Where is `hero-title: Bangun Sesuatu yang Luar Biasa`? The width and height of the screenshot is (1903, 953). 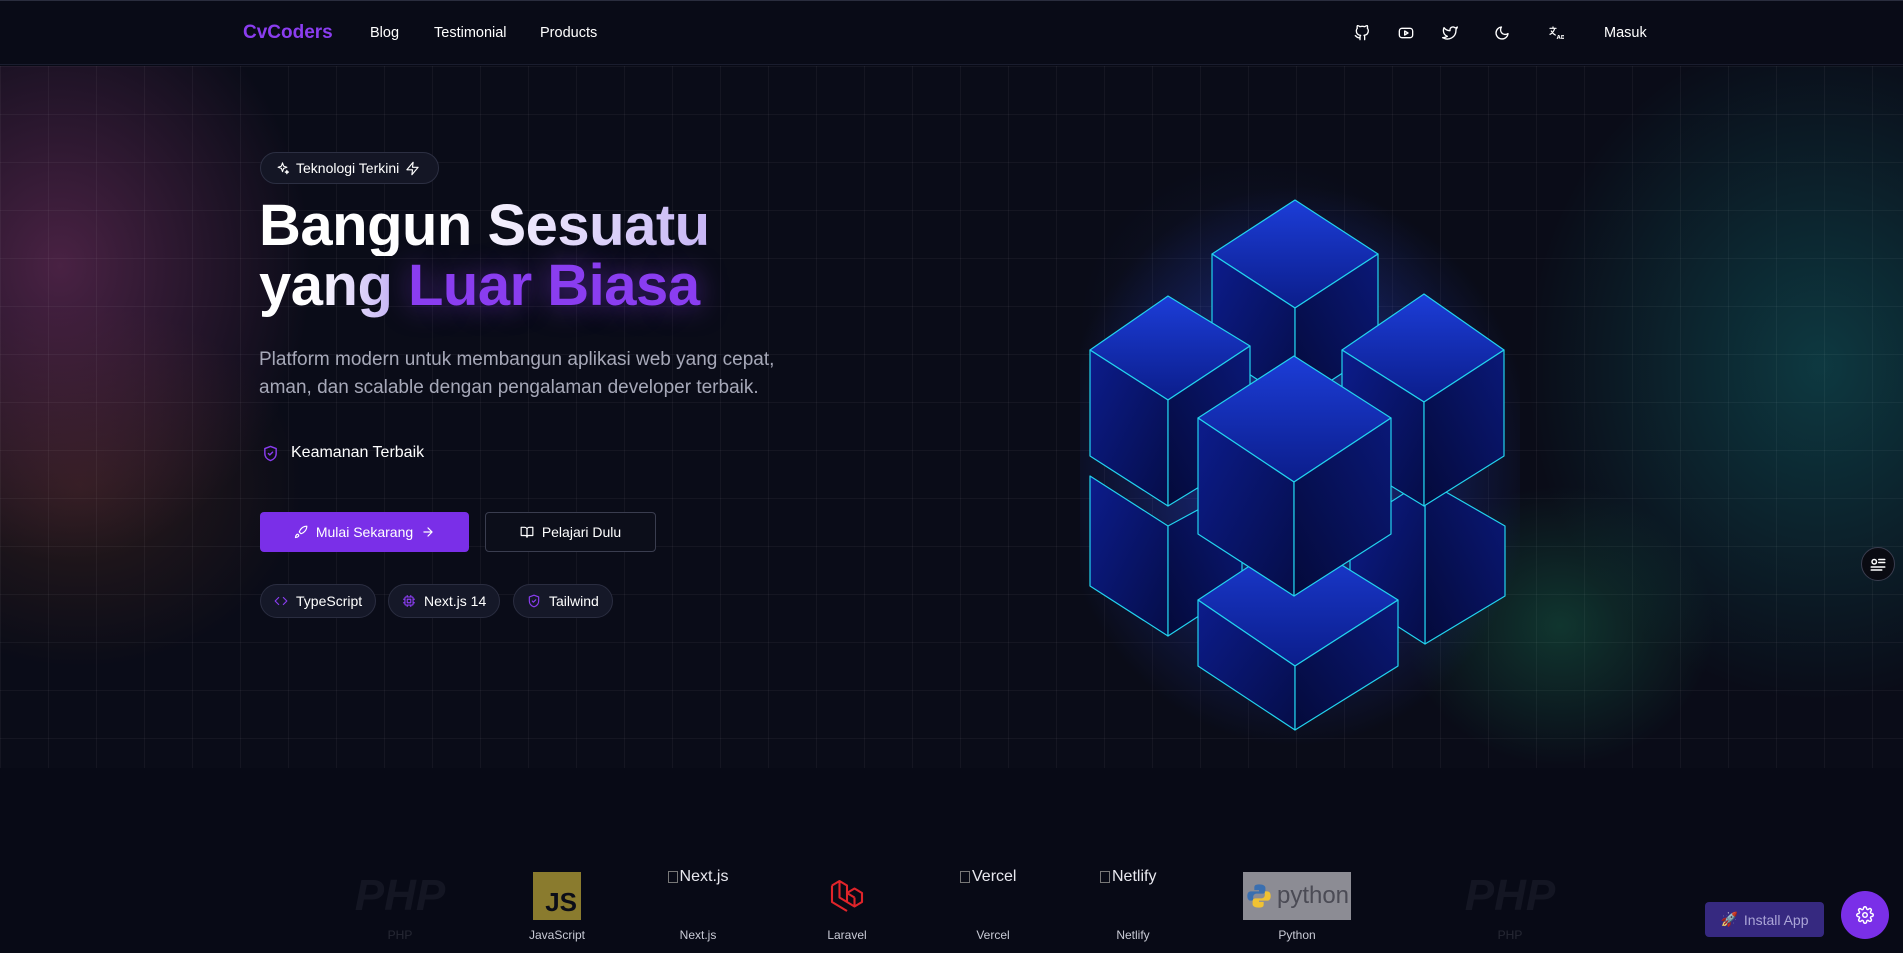 hero-title: Bangun Sesuatu yang Luar Biasa is located at coordinates (484, 256).